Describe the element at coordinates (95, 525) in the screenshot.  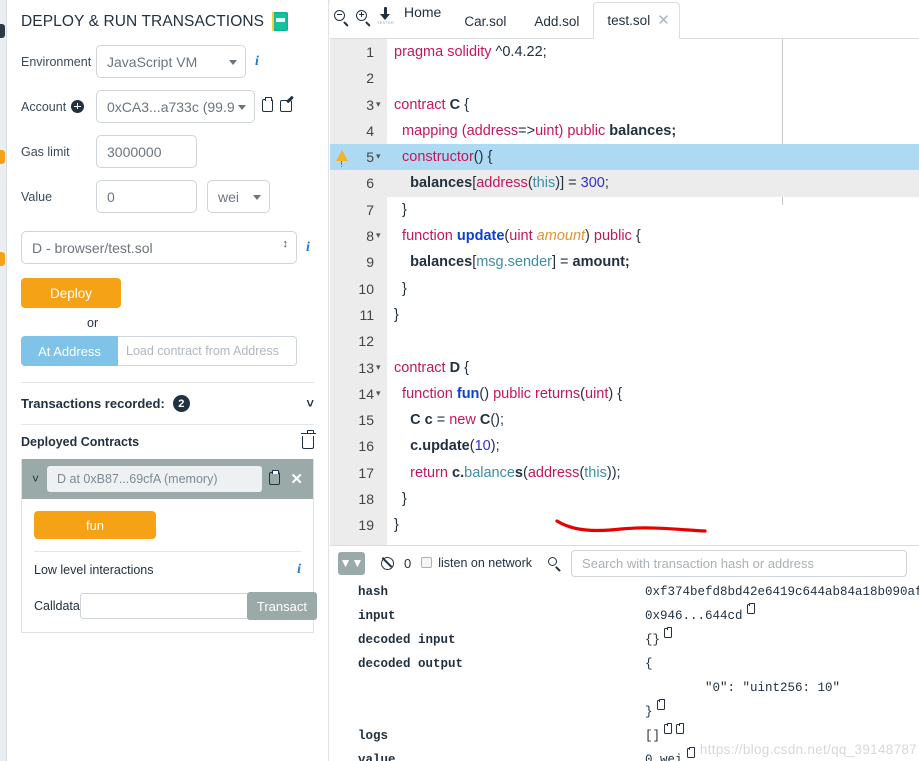
I see `fun-function-button: fun` at that location.